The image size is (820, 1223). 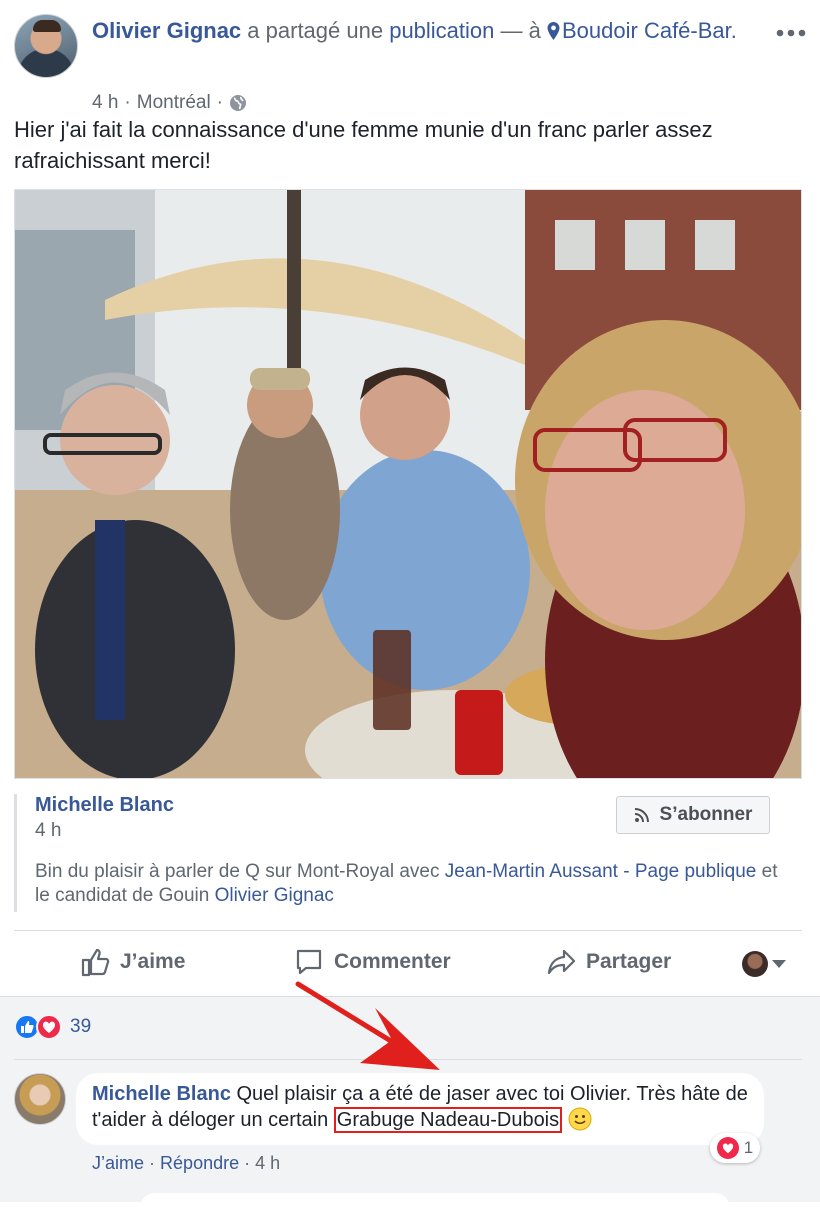 I want to click on like-button: J’aime, so click(x=132, y=962).